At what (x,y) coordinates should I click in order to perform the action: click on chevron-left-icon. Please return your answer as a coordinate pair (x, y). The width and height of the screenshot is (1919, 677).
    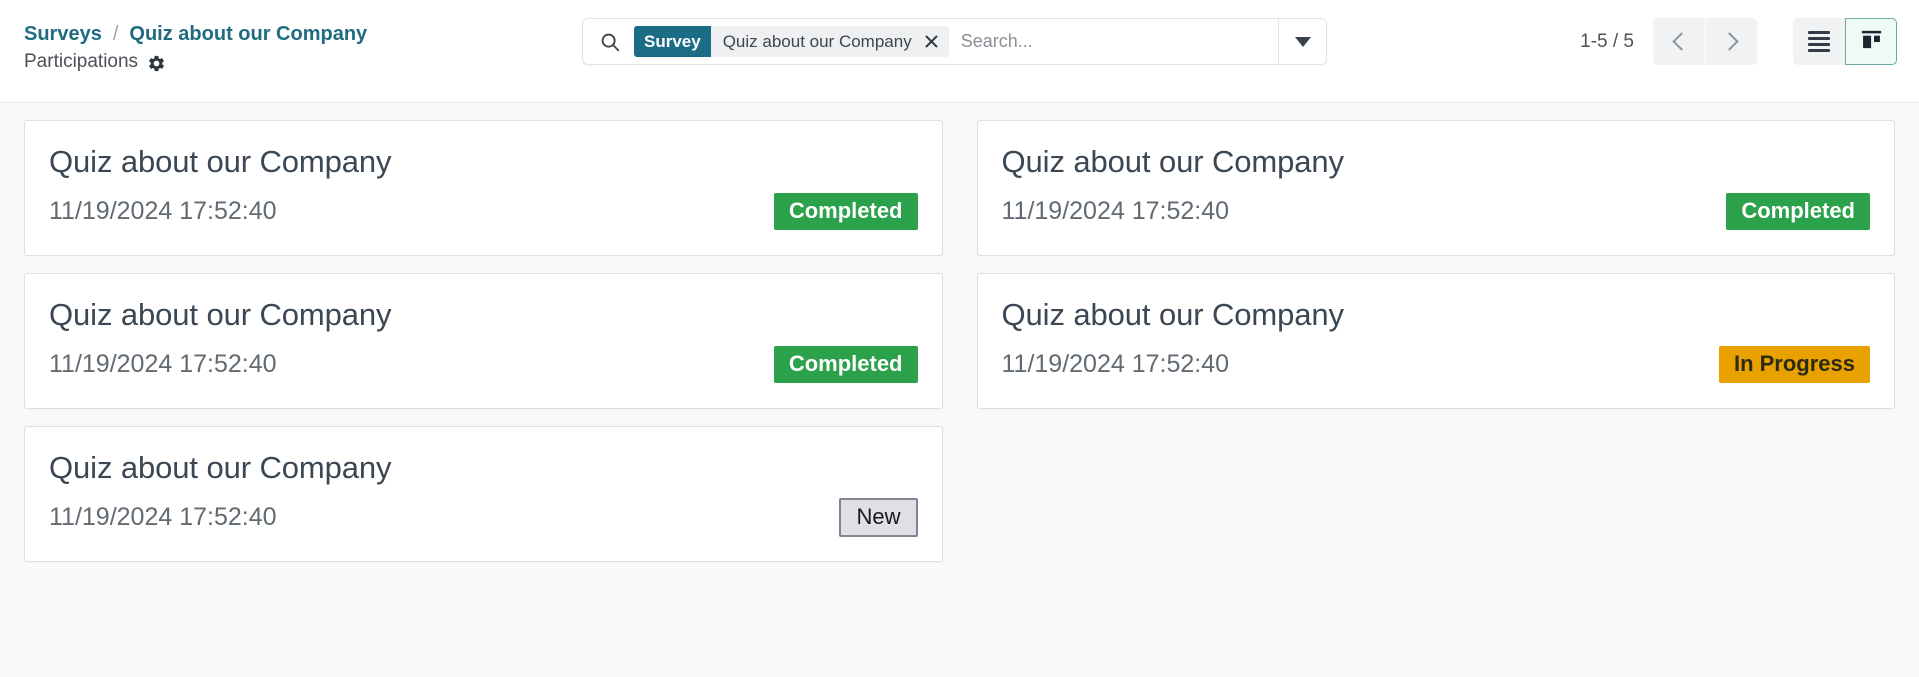
    Looking at the image, I should click on (1681, 41).